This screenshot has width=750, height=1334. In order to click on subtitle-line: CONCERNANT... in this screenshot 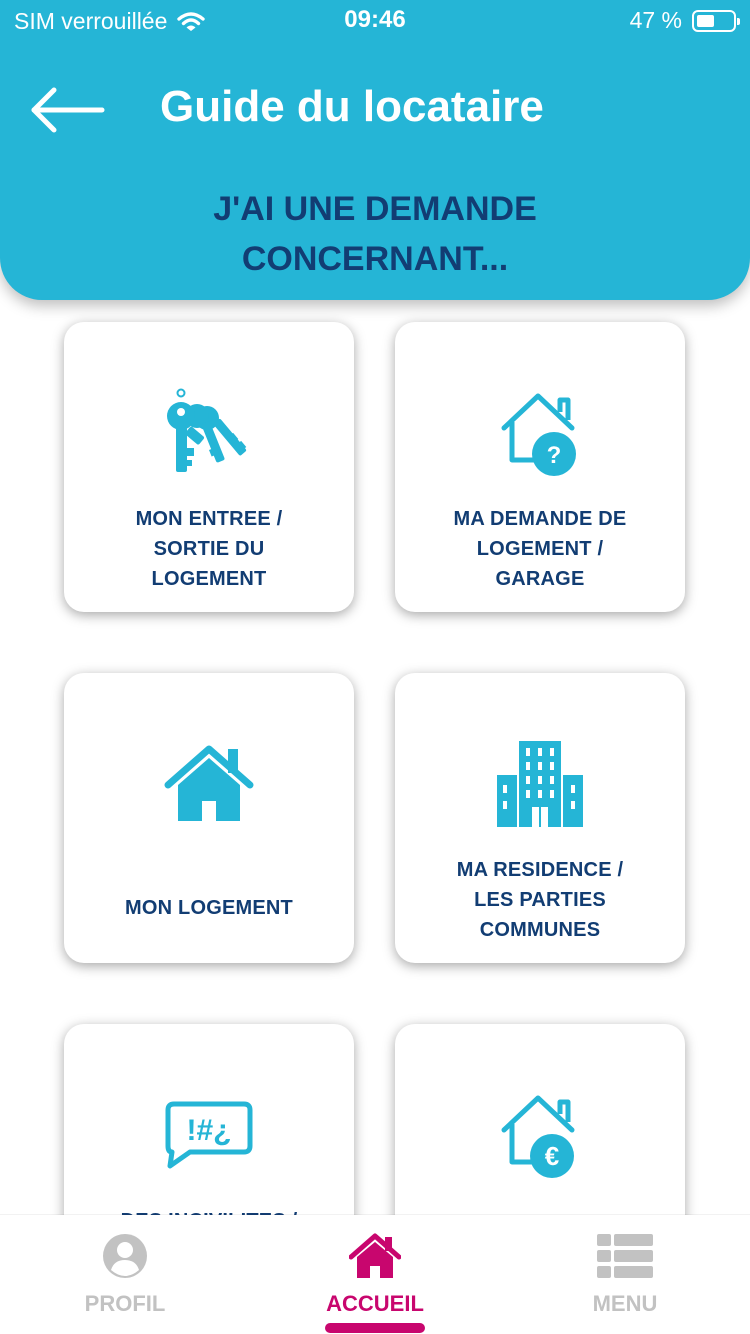, I will do `click(375, 259)`.